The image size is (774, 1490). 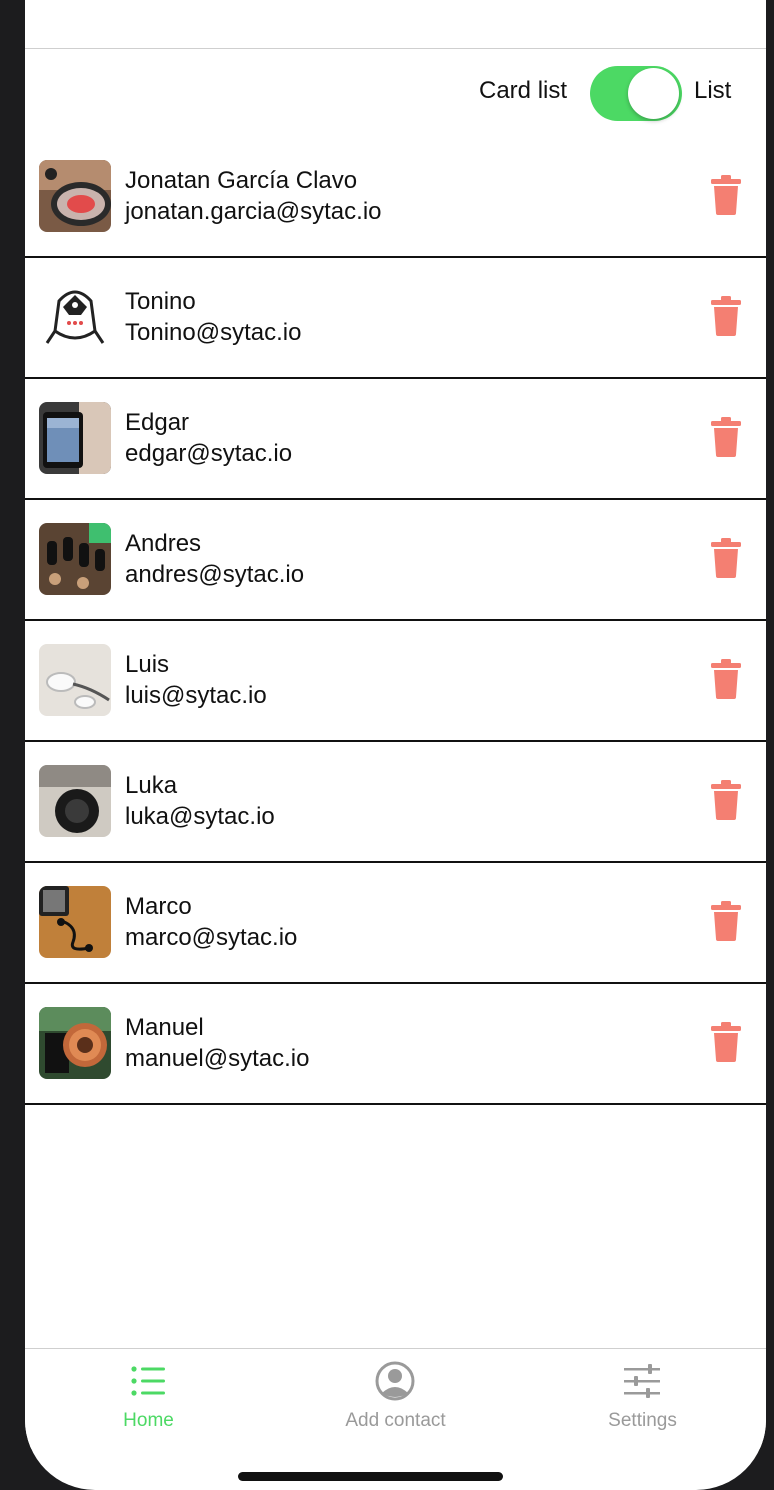 What do you see at coordinates (253, 211) in the screenshot?
I see `contact-email: jonatan.garcia@sytac.io` at bounding box center [253, 211].